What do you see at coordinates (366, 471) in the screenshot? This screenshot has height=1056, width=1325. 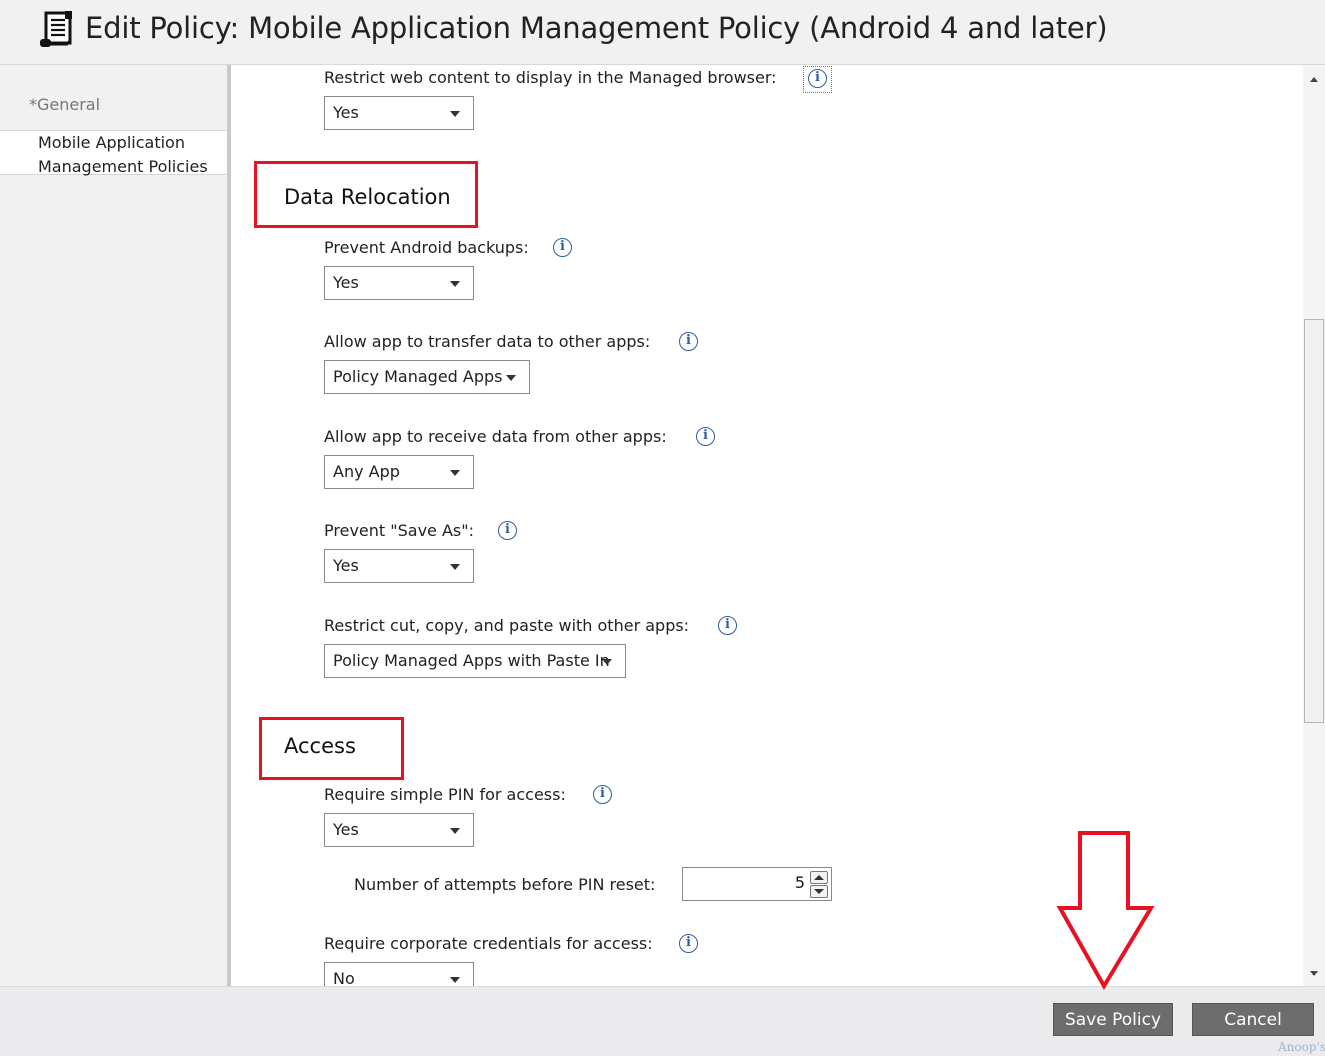 I see `select-value: Any App` at bounding box center [366, 471].